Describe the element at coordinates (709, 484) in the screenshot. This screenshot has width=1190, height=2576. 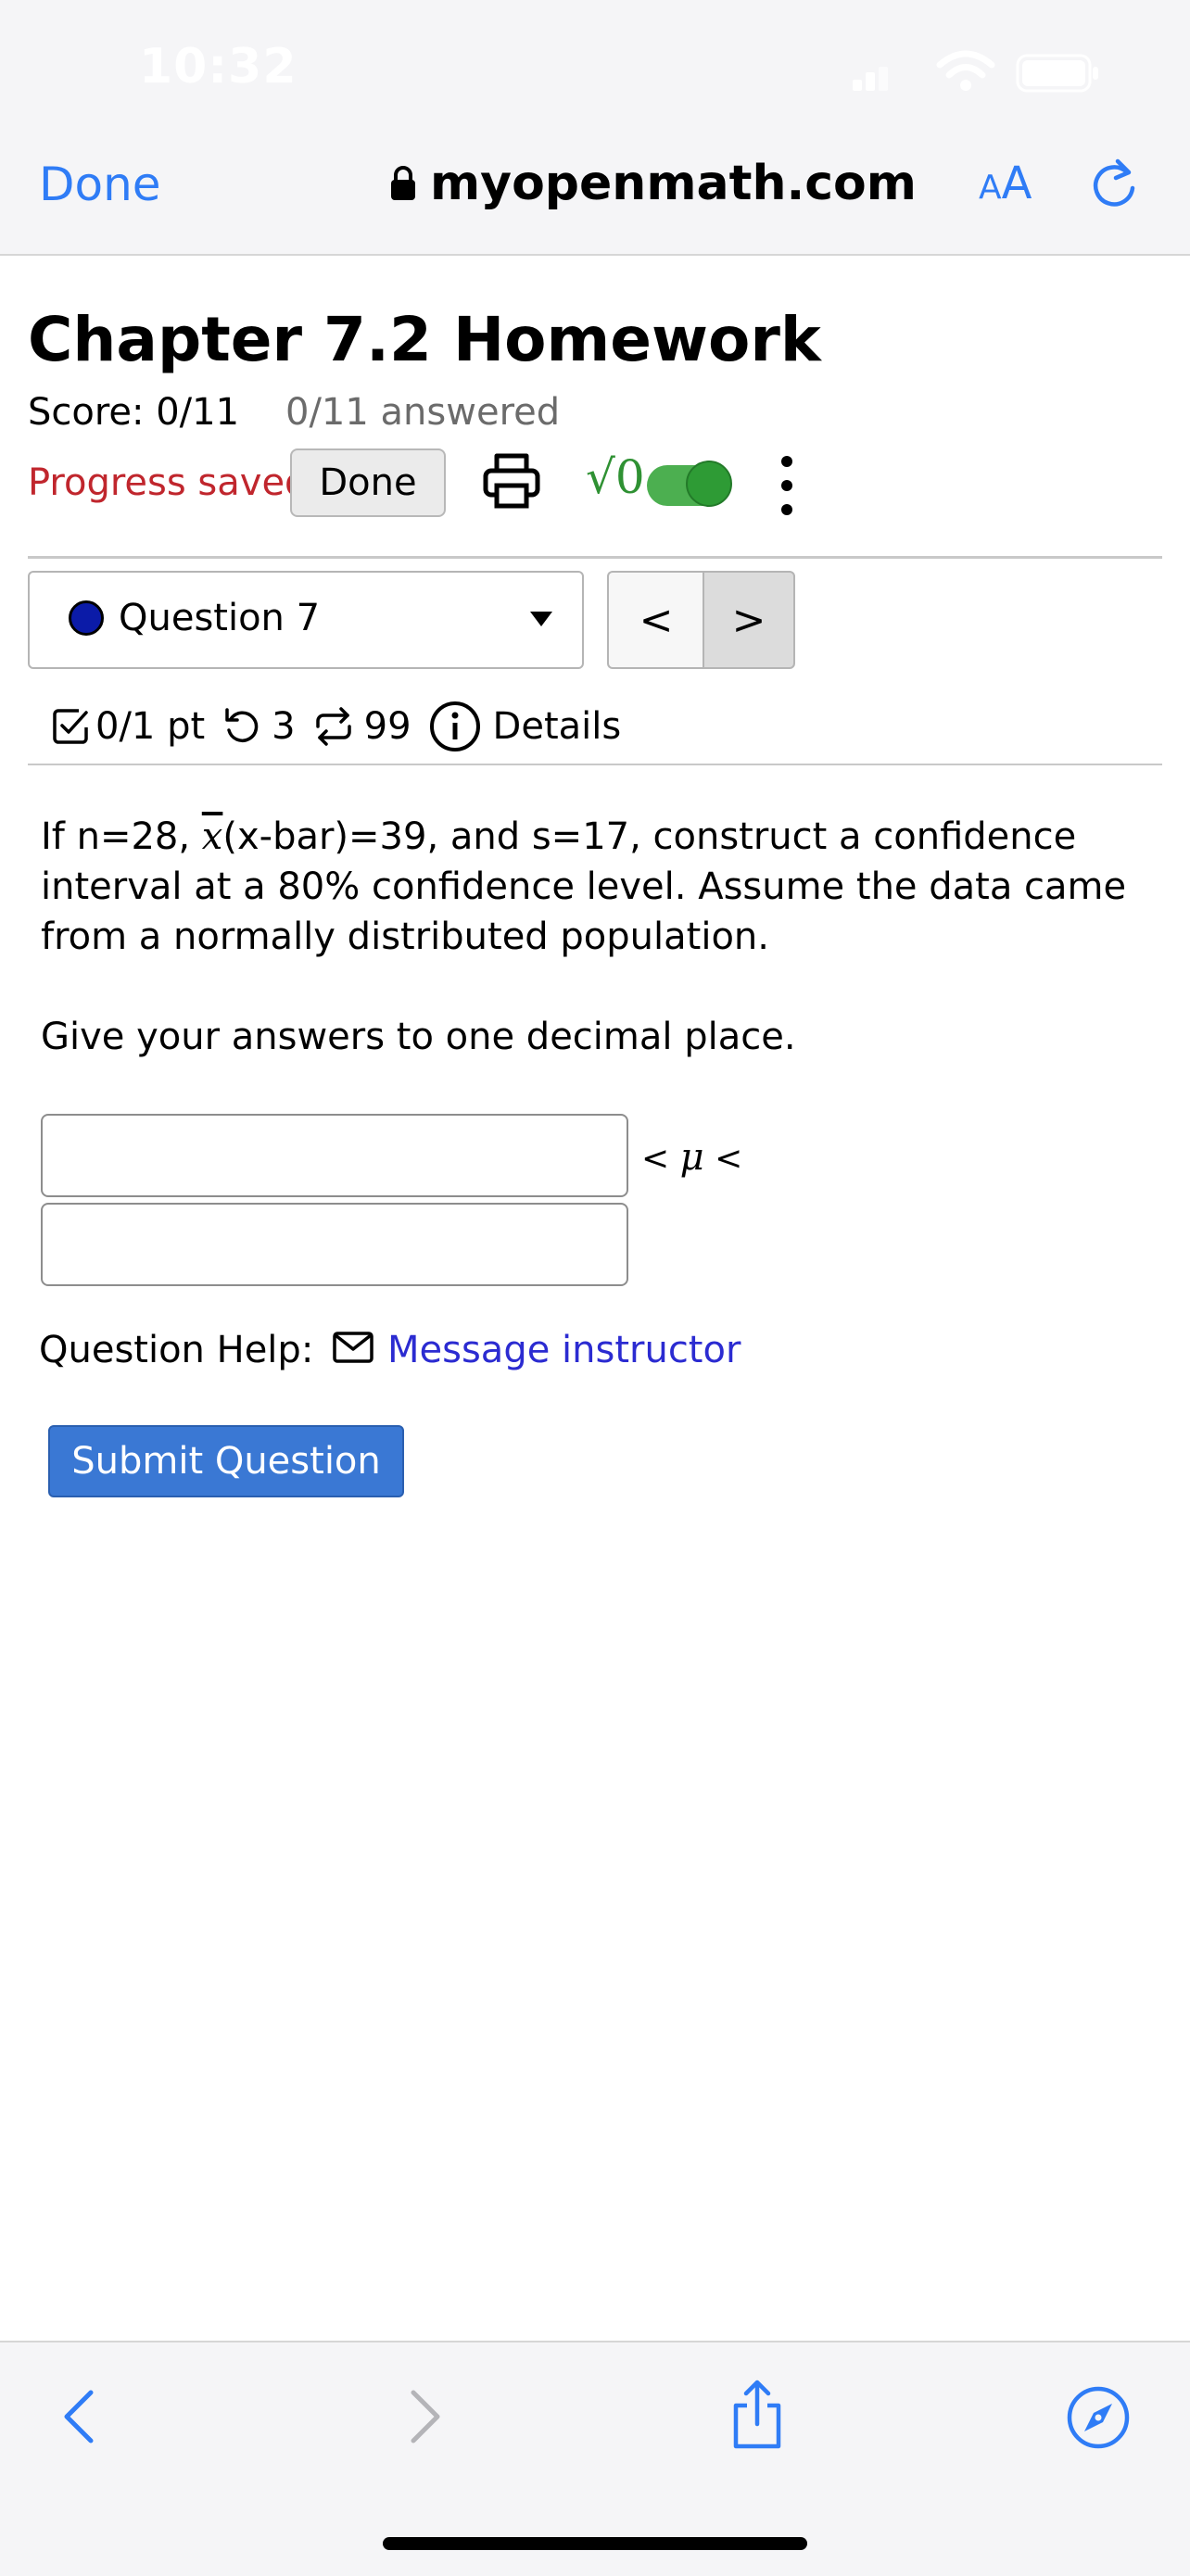
I see `toggle-knob` at that location.